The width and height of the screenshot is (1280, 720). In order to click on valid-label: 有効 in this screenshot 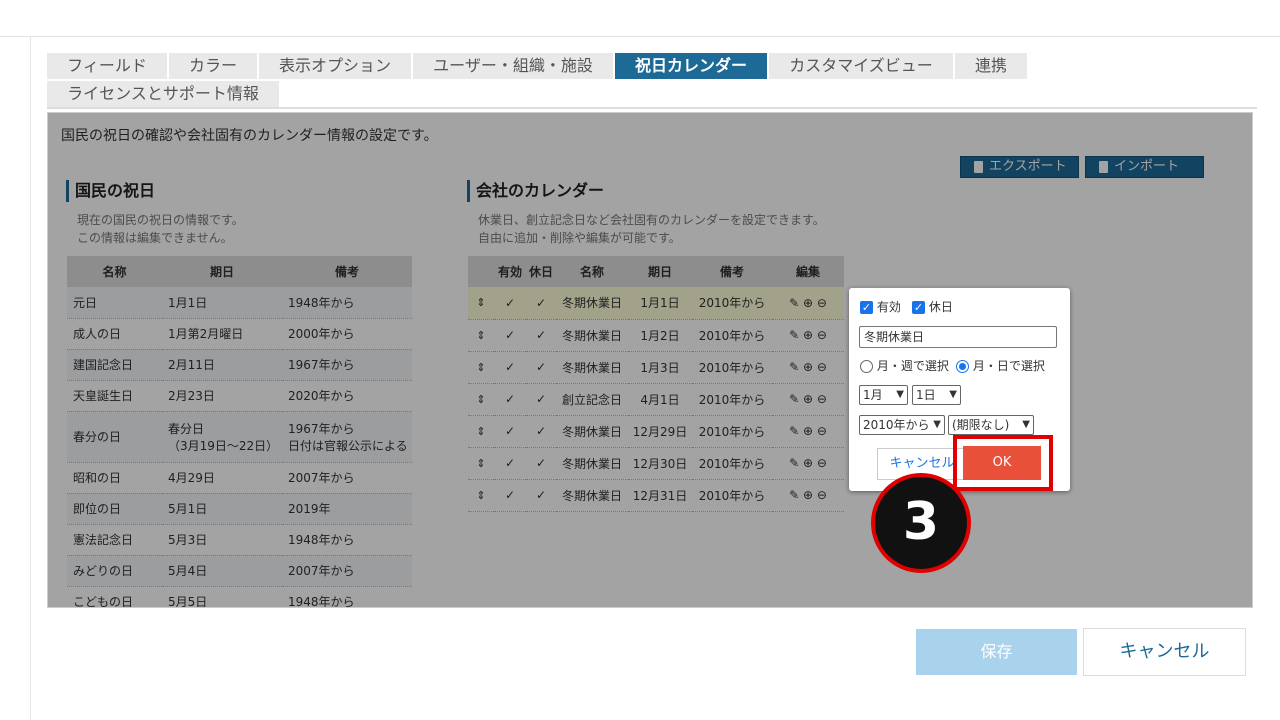, I will do `click(888, 307)`.